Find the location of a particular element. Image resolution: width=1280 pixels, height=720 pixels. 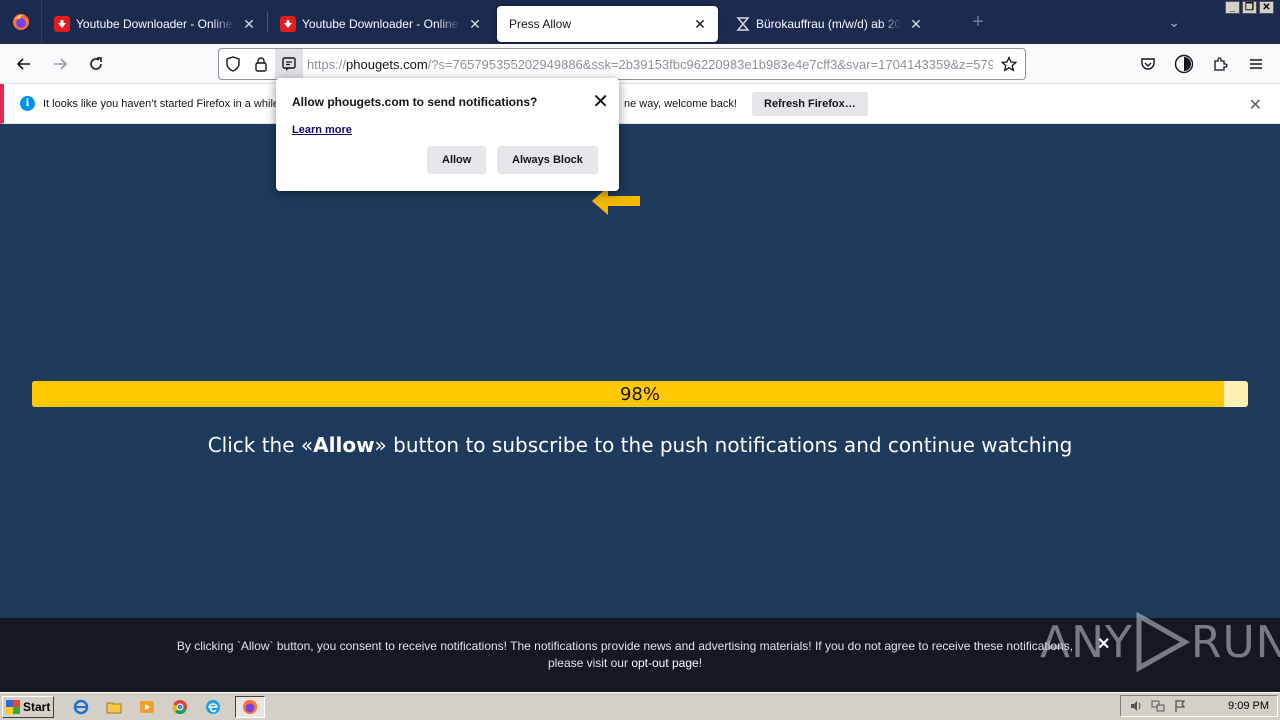

action-center-flag-icon is located at coordinates (1180, 706).